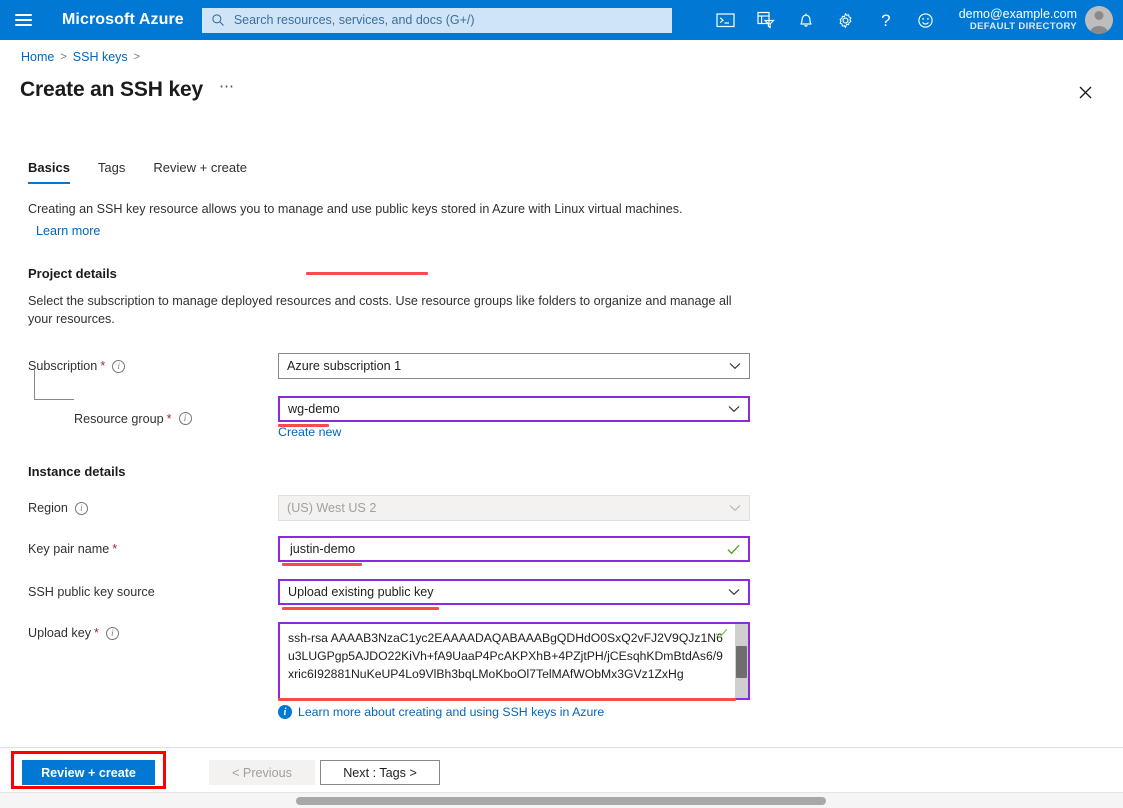  What do you see at coordinates (766, 20) in the screenshot?
I see `directories-subscriptions-icon` at bounding box center [766, 20].